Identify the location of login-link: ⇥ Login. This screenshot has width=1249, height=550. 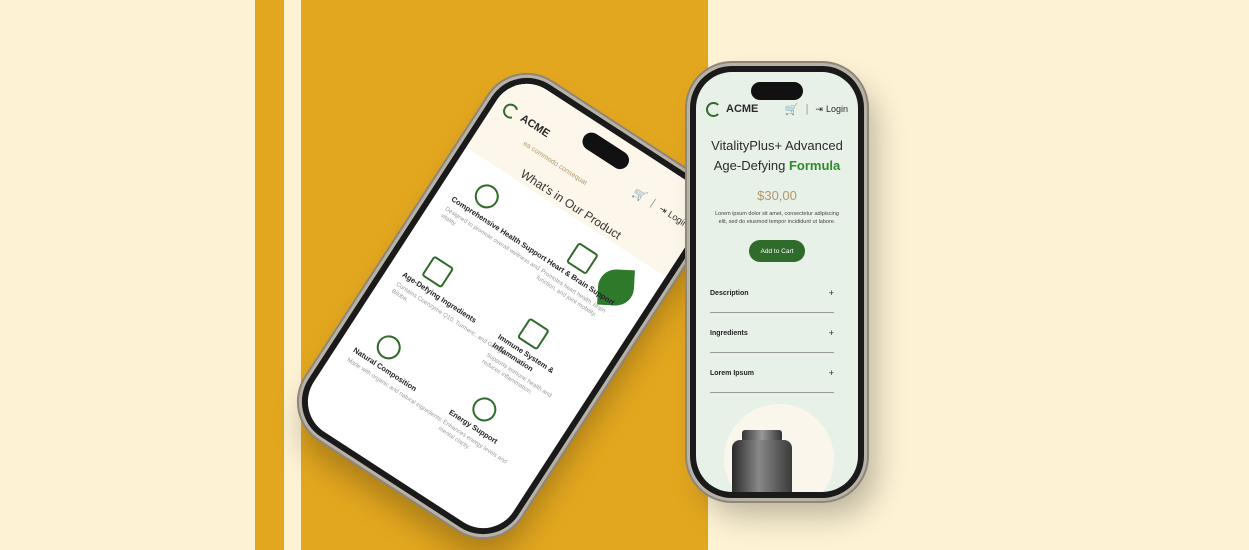
(831, 109).